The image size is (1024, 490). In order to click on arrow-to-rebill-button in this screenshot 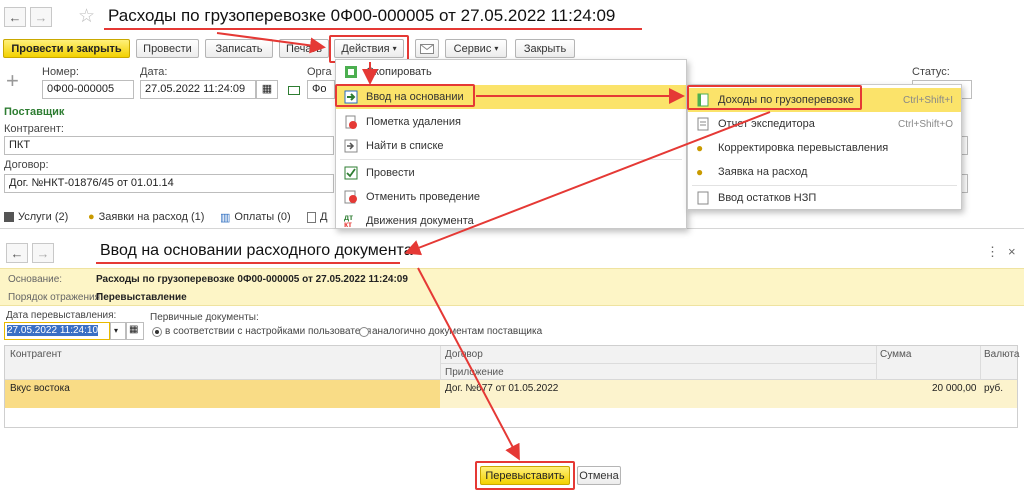, I will do `click(468, 364)`.